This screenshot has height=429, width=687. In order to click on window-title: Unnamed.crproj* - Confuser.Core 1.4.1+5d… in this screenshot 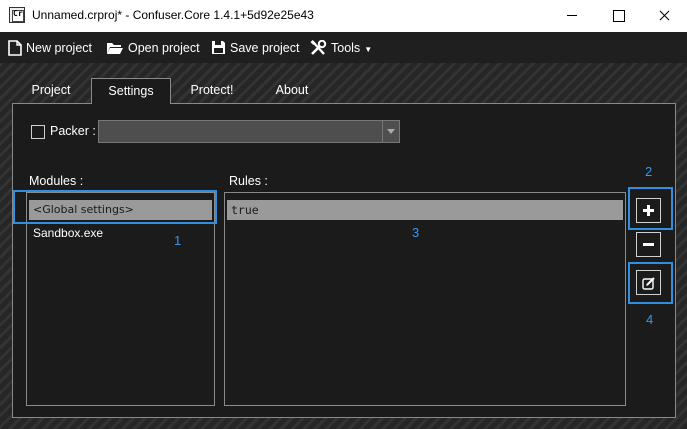, I will do `click(173, 15)`.